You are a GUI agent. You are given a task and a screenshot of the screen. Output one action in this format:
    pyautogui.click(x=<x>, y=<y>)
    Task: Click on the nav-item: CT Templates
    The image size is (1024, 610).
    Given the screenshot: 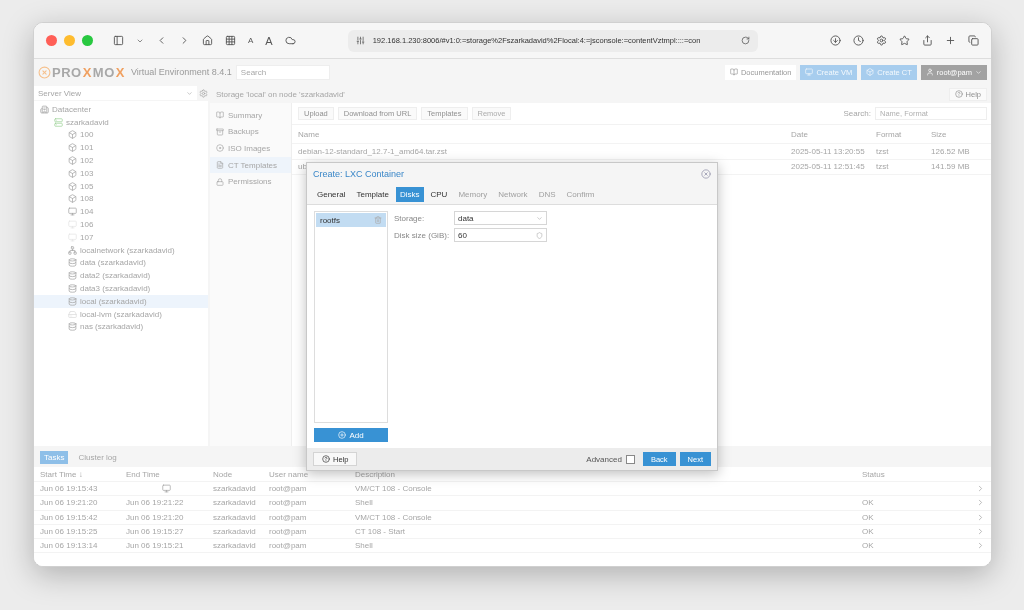 What is the action you would take?
    pyautogui.click(x=250, y=165)
    